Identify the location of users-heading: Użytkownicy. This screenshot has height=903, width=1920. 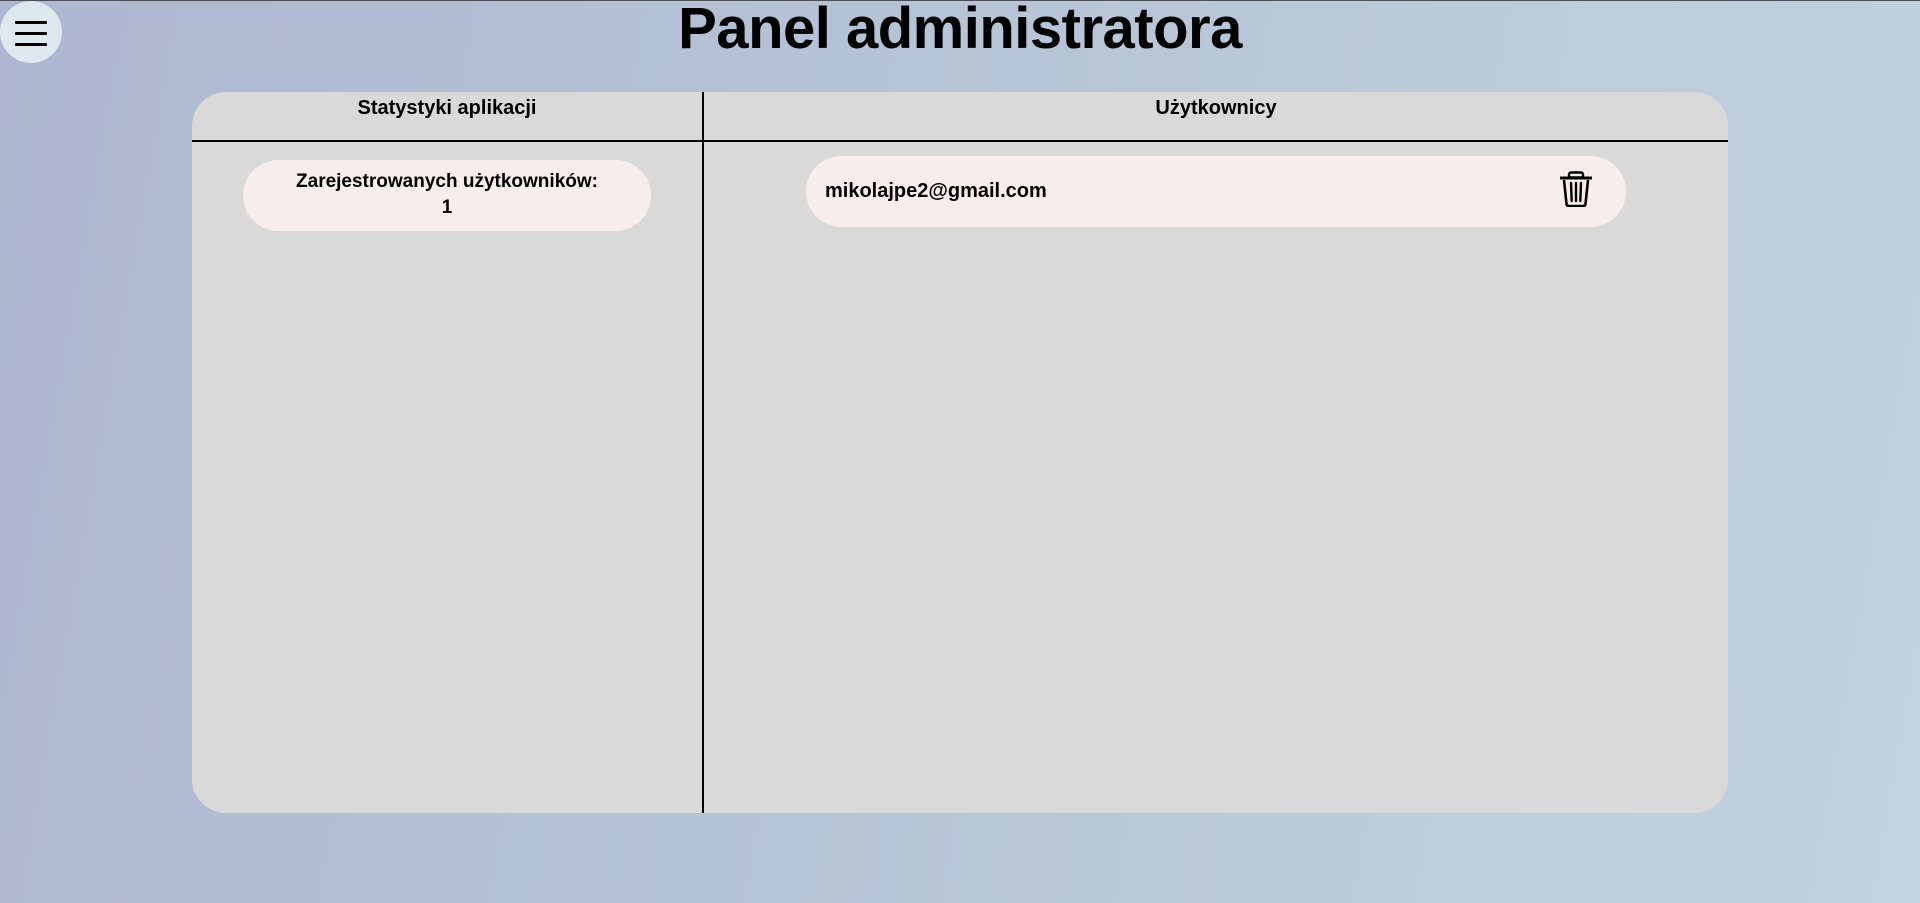
(1216, 108).